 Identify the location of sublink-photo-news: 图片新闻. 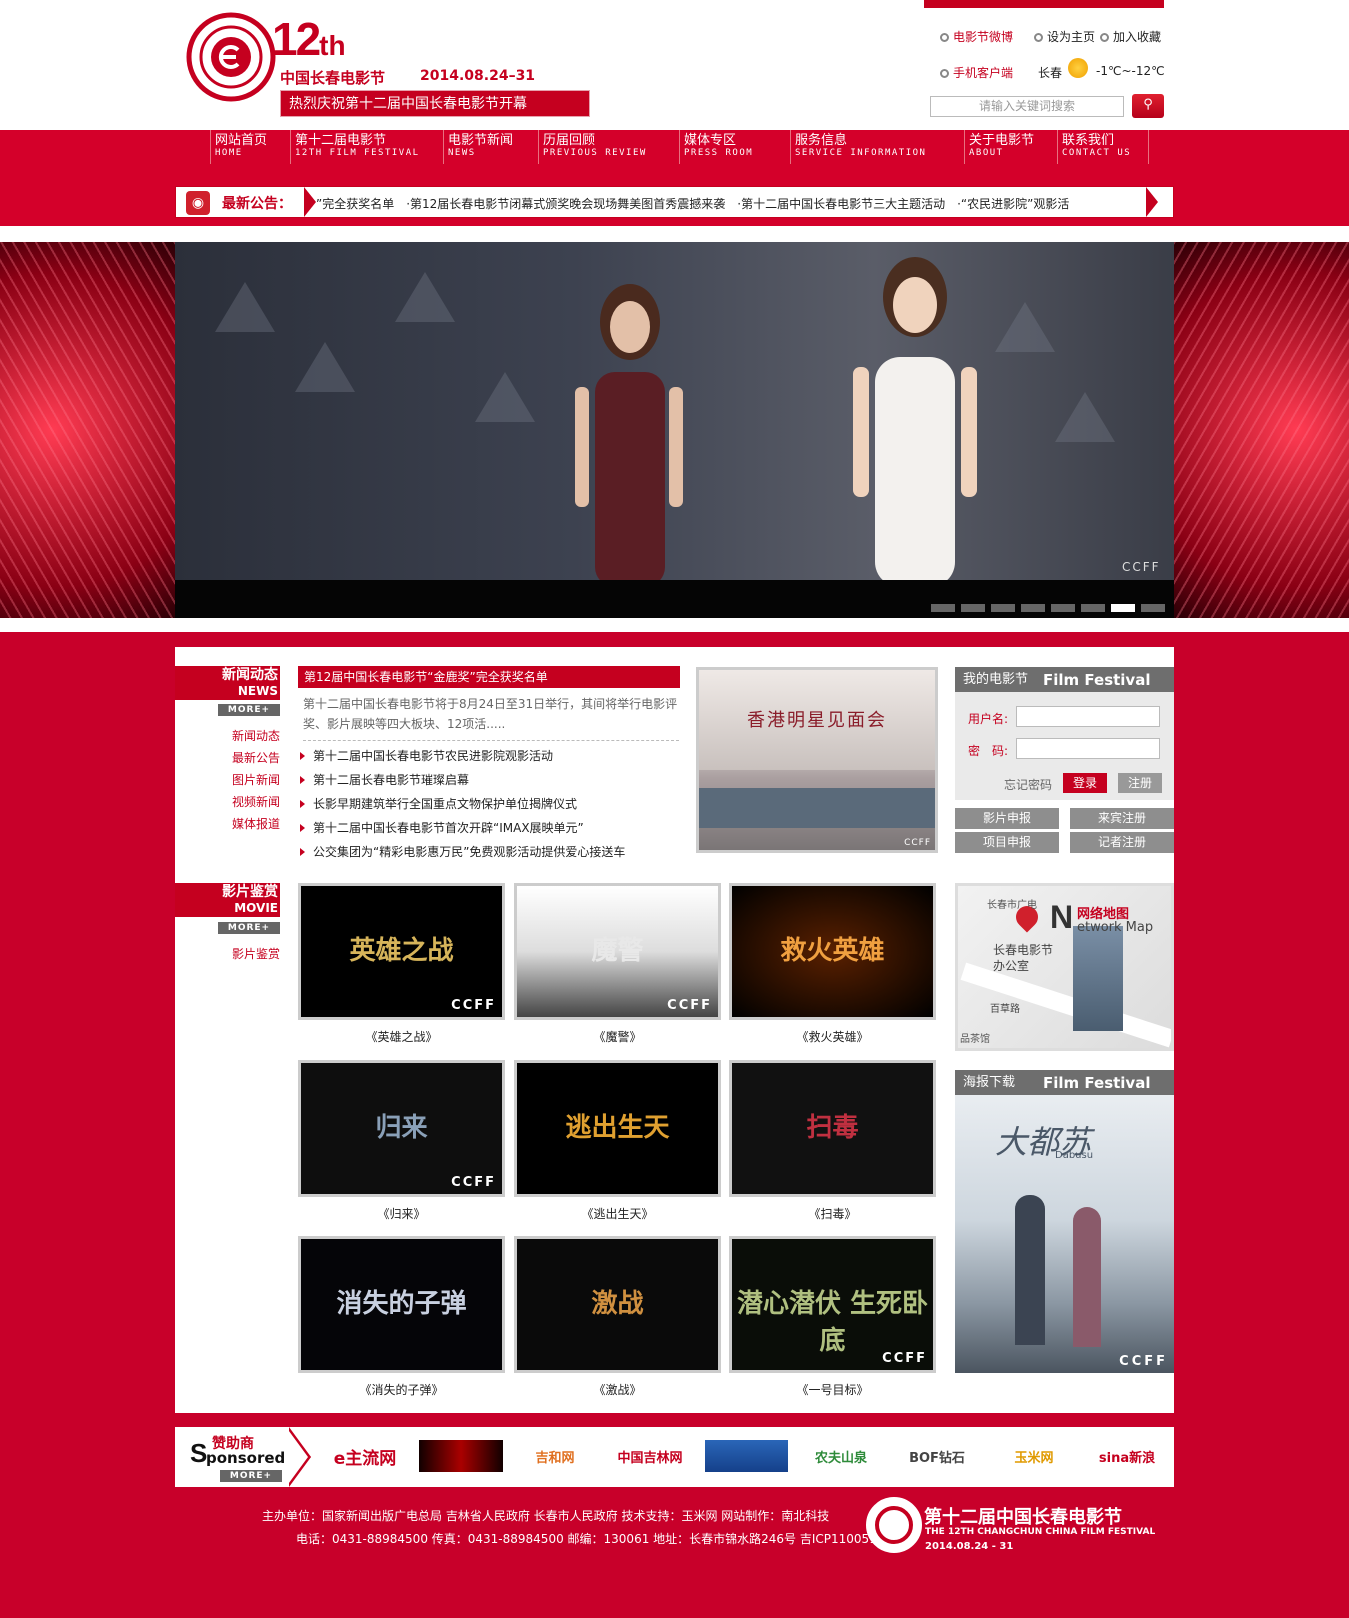
(227, 779).